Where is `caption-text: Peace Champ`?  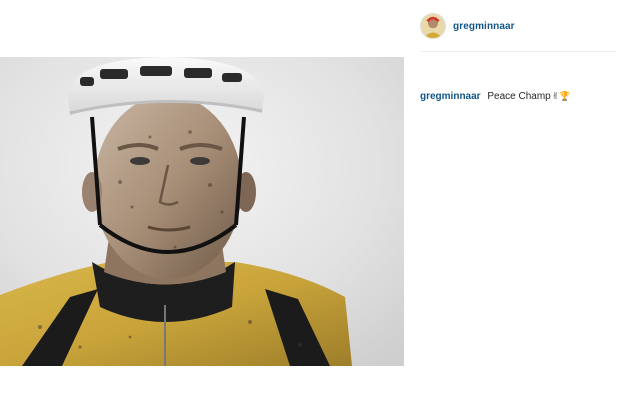
caption-text: Peace Champ is located at coordinates (519, 96).